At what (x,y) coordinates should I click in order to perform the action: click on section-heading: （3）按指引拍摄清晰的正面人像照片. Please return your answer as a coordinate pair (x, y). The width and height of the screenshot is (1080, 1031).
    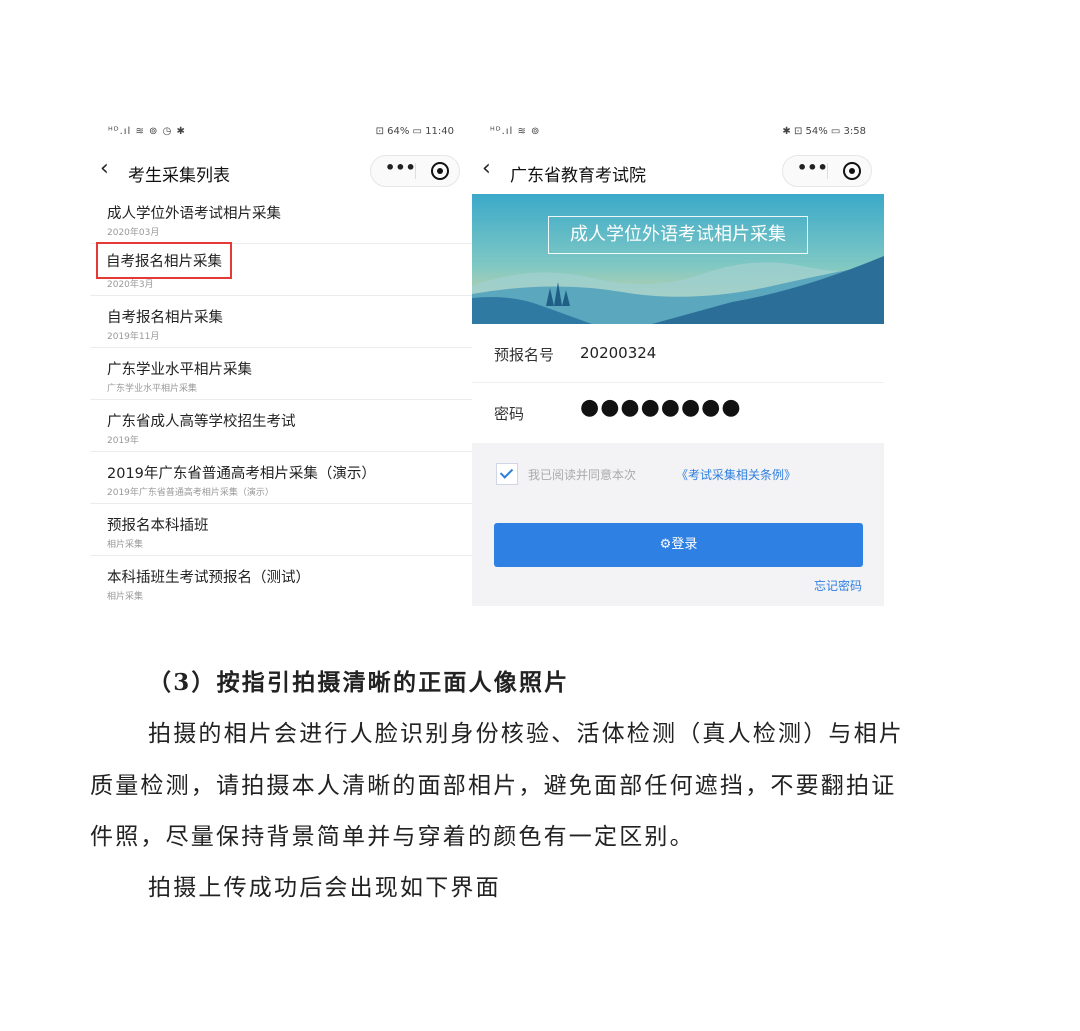
    Looking at the image, I should click on (359, 682).